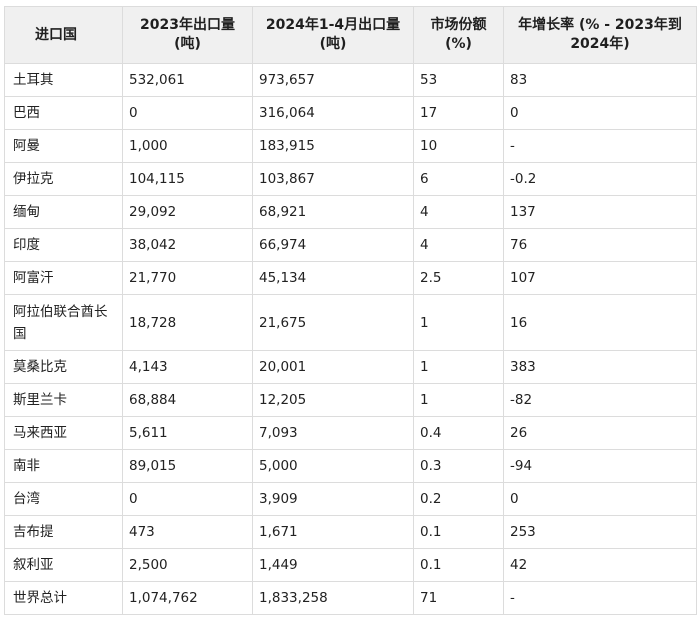 The image size is (700, 628). Describe the element at coordinates (333, 466) in the screenshot. I see `cell-export-2024: 5,000` at that location.